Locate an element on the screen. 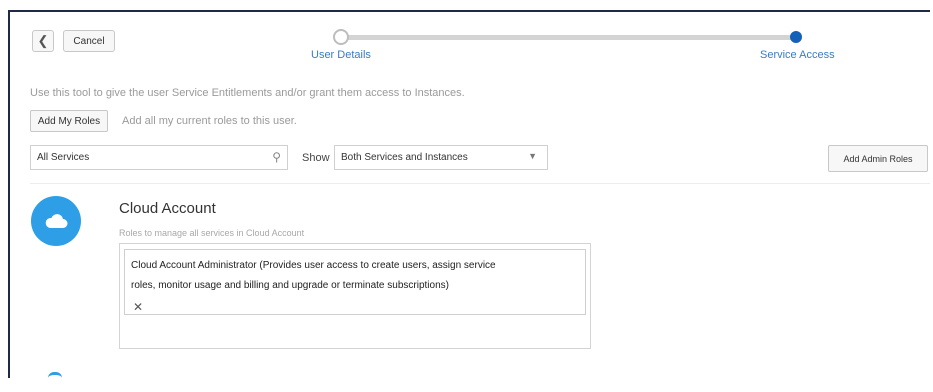  step-service-access-dot is located at coordinates (796, 37).